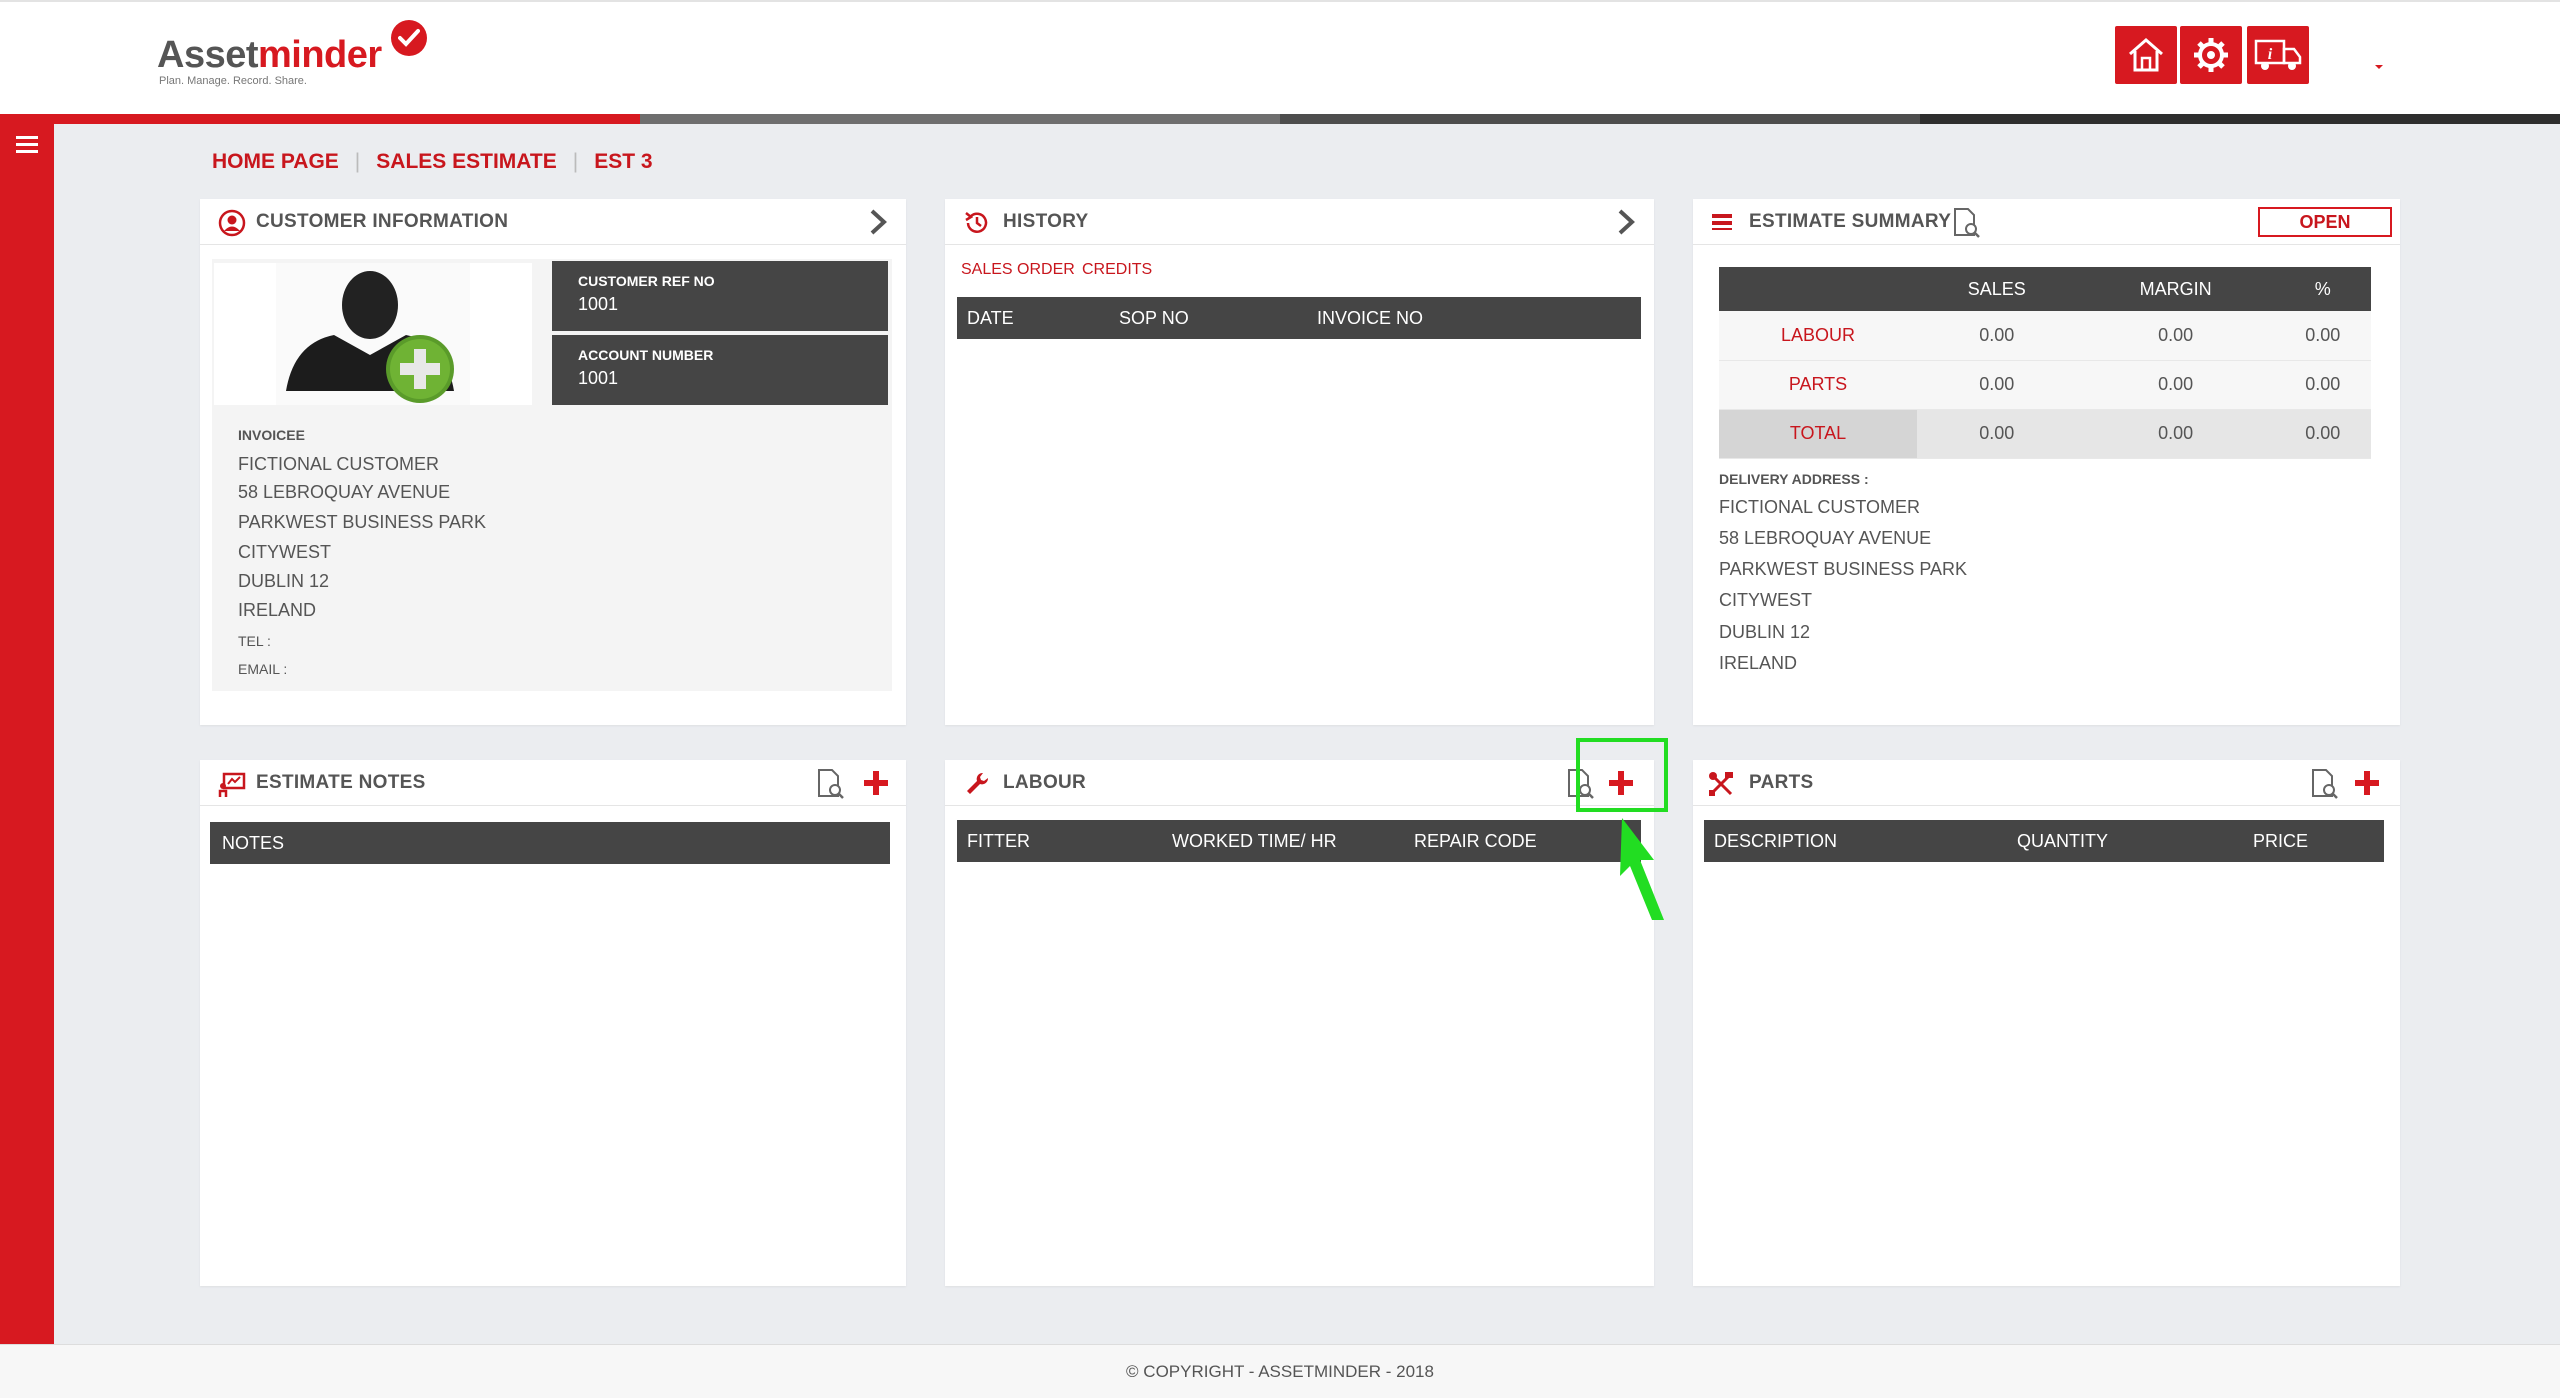 The height and width of the screenshot is (1398, 2560). What do you see at coordinates (2367, 783) in the screenshot?
I see `add-part-button` at bounding box center [2367, 783].